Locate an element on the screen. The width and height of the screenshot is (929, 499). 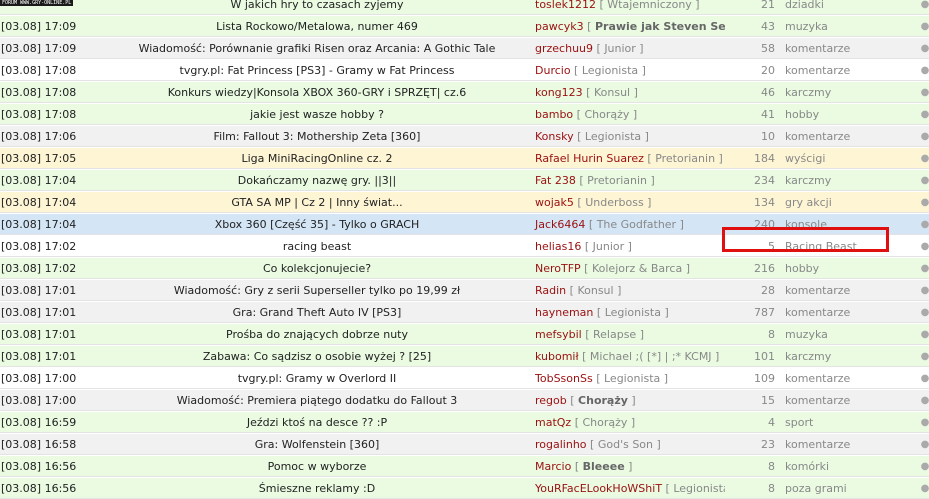
thread-author: NeroTFP [ Kolejorz & Barca ] is located at coordinates (626, 268).